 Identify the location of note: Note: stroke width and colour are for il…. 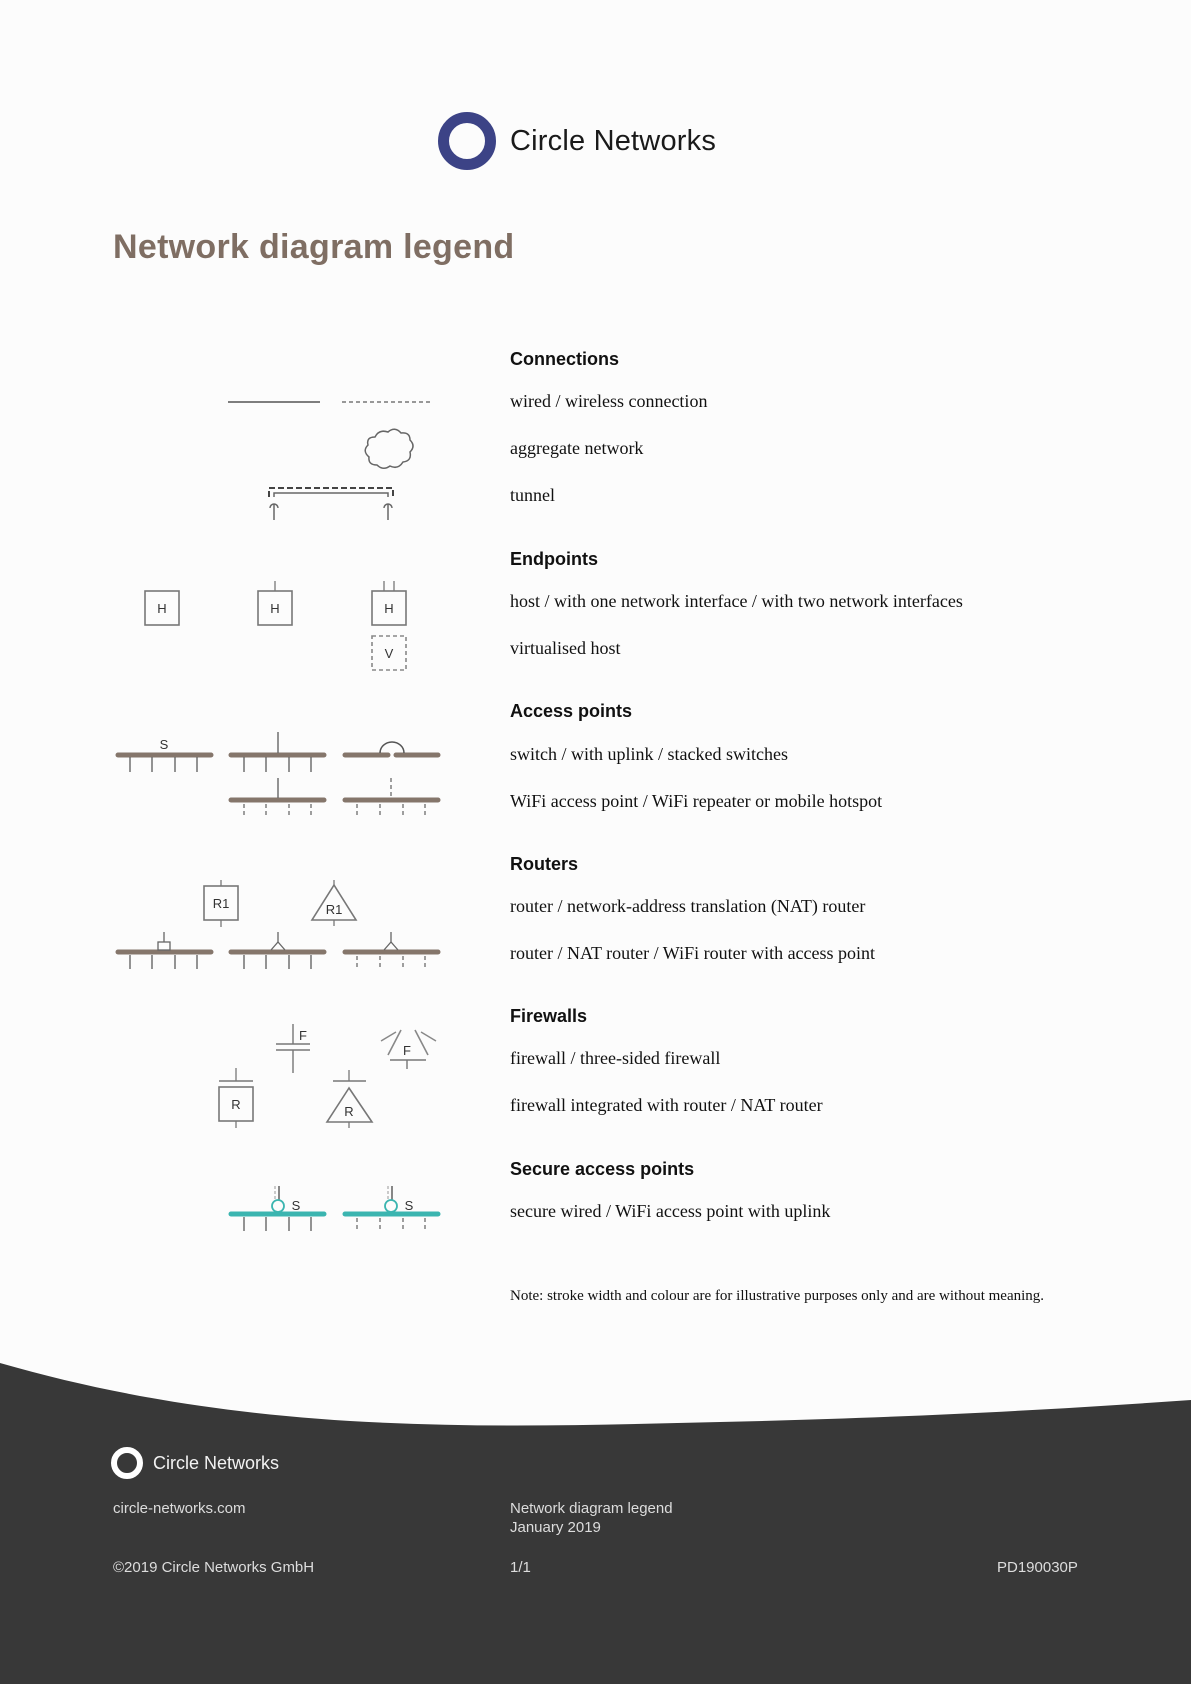
(777, 1296).